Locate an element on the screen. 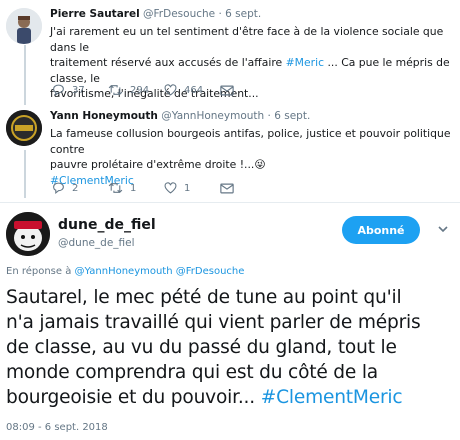 This screenshot has width=460, height=440. like-button: 1 is located at coordinates (192, 188).